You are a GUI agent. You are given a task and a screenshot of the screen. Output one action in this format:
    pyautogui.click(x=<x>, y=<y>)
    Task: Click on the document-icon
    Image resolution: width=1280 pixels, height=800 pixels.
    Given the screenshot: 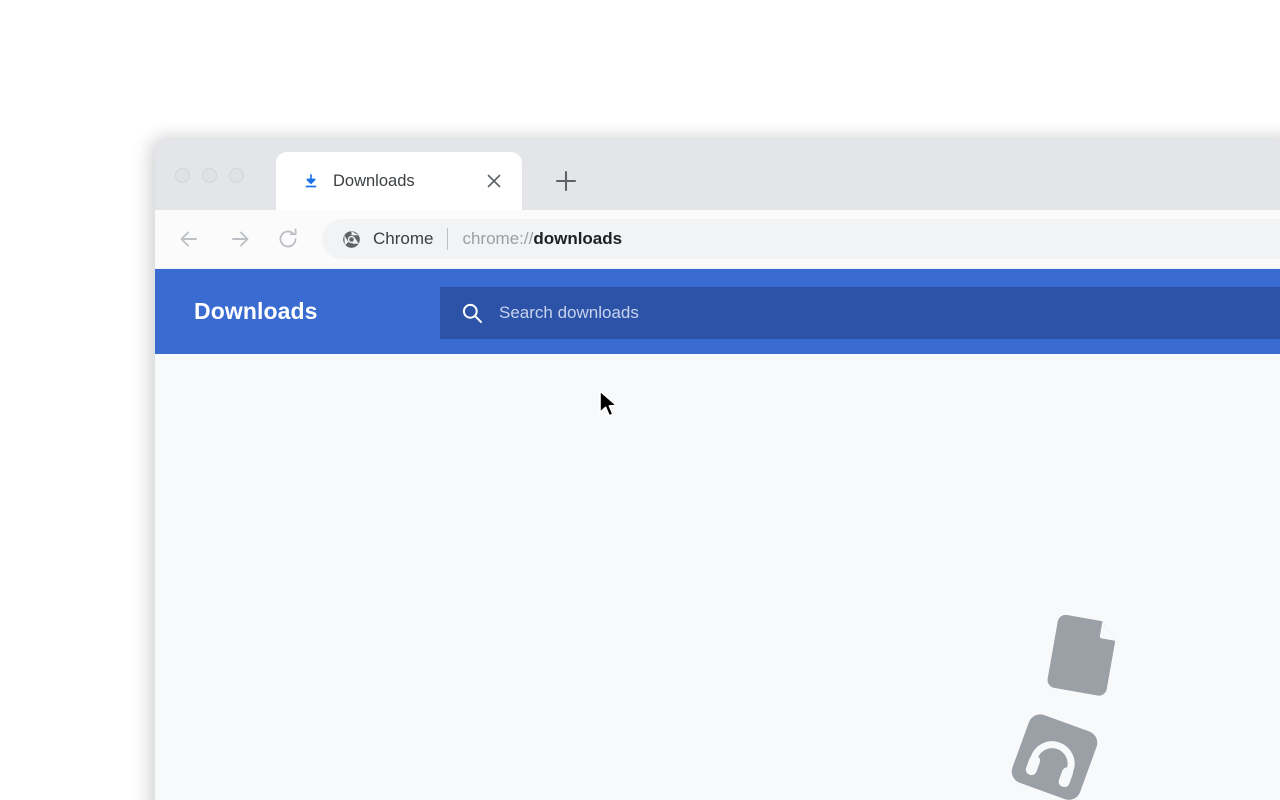 What is the action you would take?
    pyautogui.click(x=1081, y=655)
    